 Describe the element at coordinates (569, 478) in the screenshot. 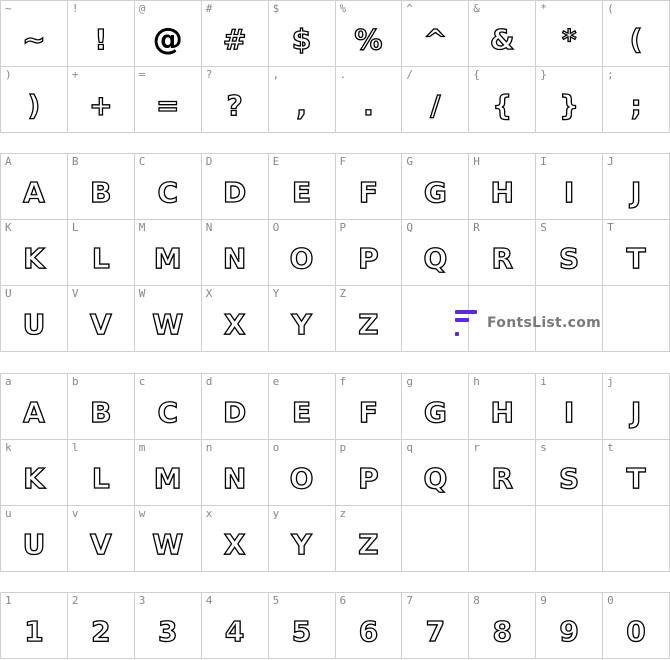

I see `glyph-sample: S` at that location.